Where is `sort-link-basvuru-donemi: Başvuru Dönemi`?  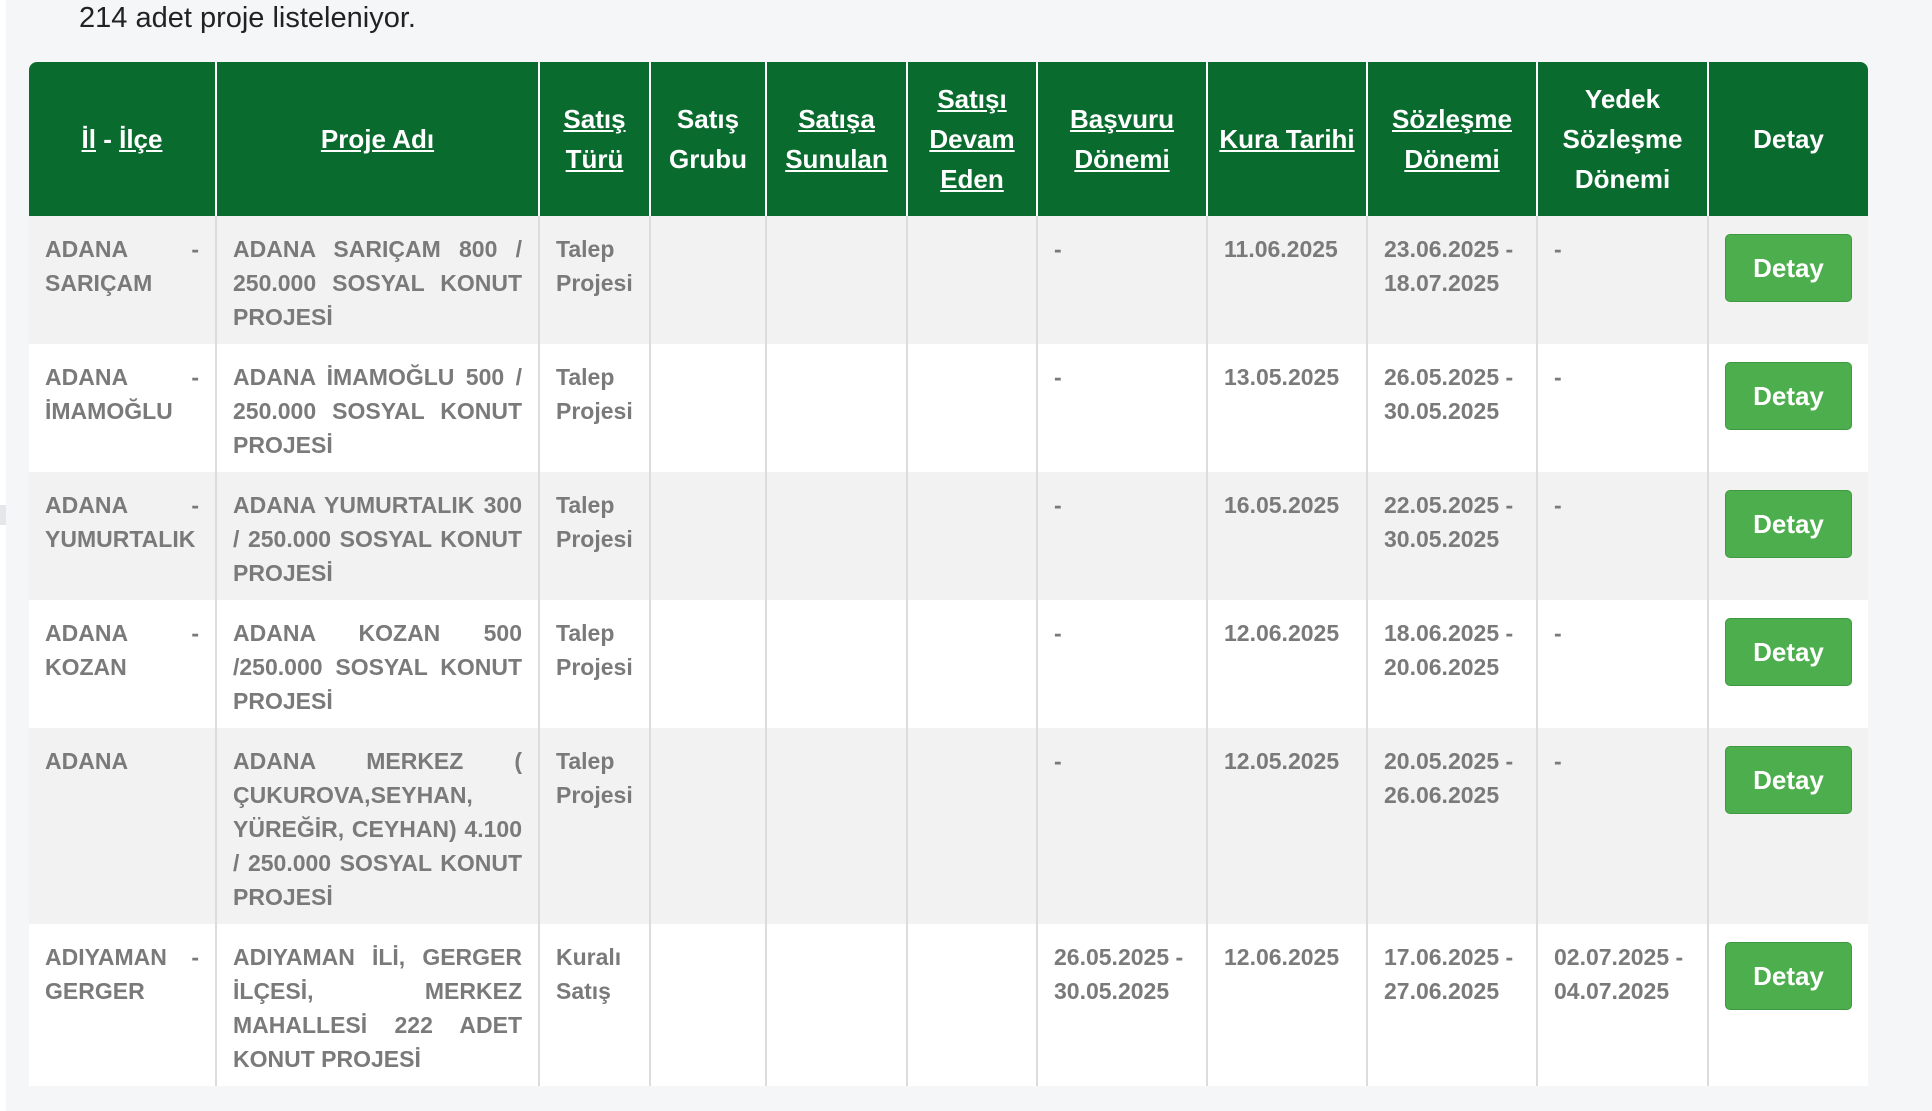
sort-link-basvuru-donemi: Başvuru Dönemi is located at coordinates (1122, 139).